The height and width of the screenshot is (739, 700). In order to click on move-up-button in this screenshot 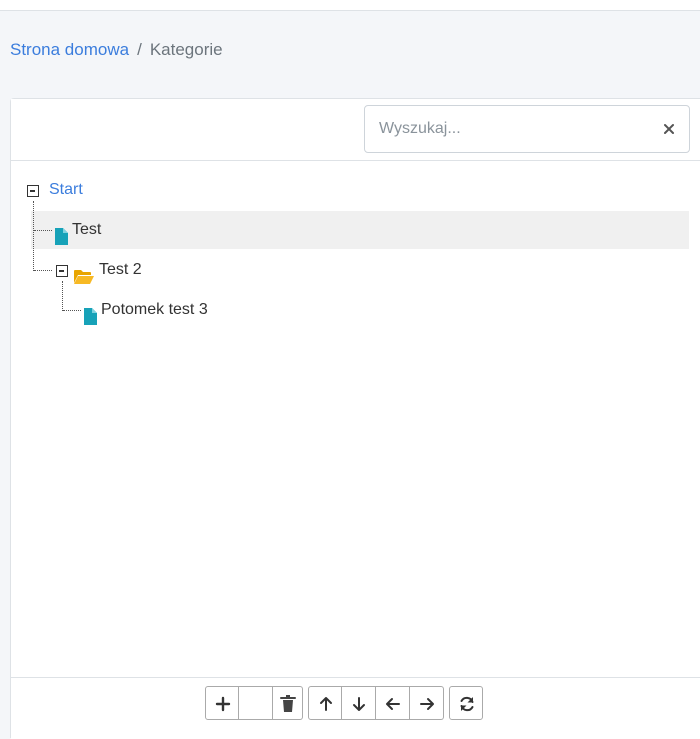, I will do `click(325, 703)`.